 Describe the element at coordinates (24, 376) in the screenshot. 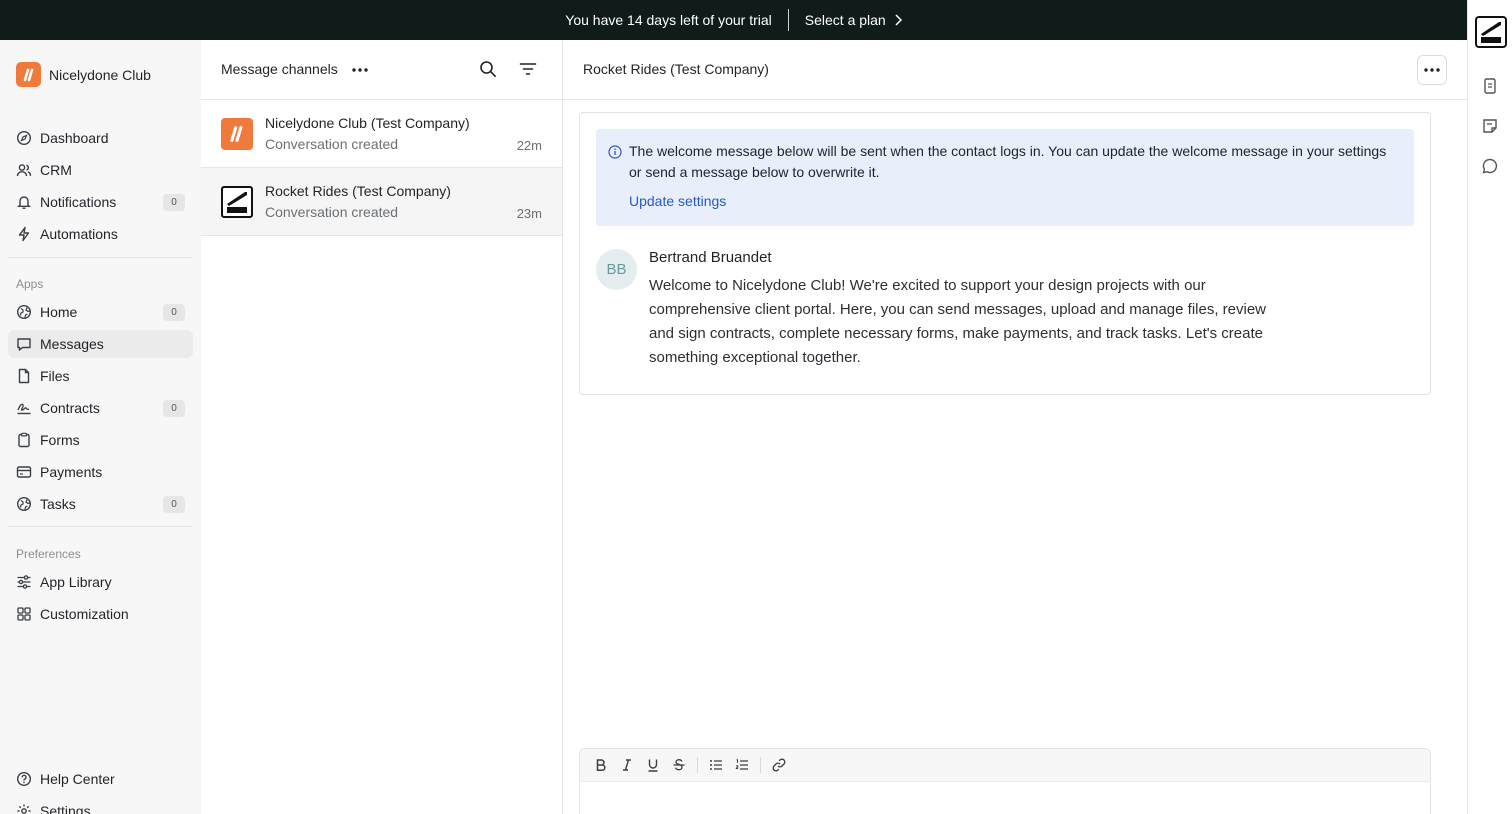

I see `file-icon` at that location.